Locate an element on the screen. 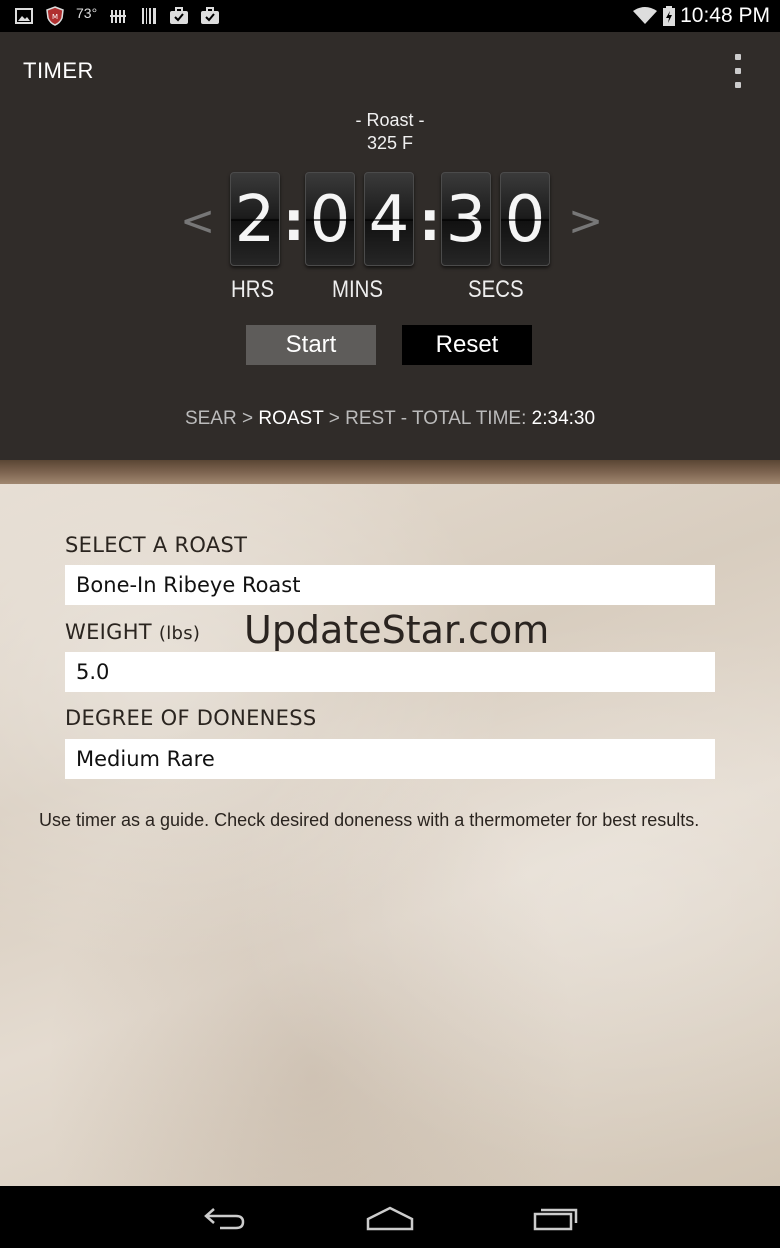 Image resolution: width=780 pixels, height=1248 pixels. start-button: Start is located at coordinates (311, 345).